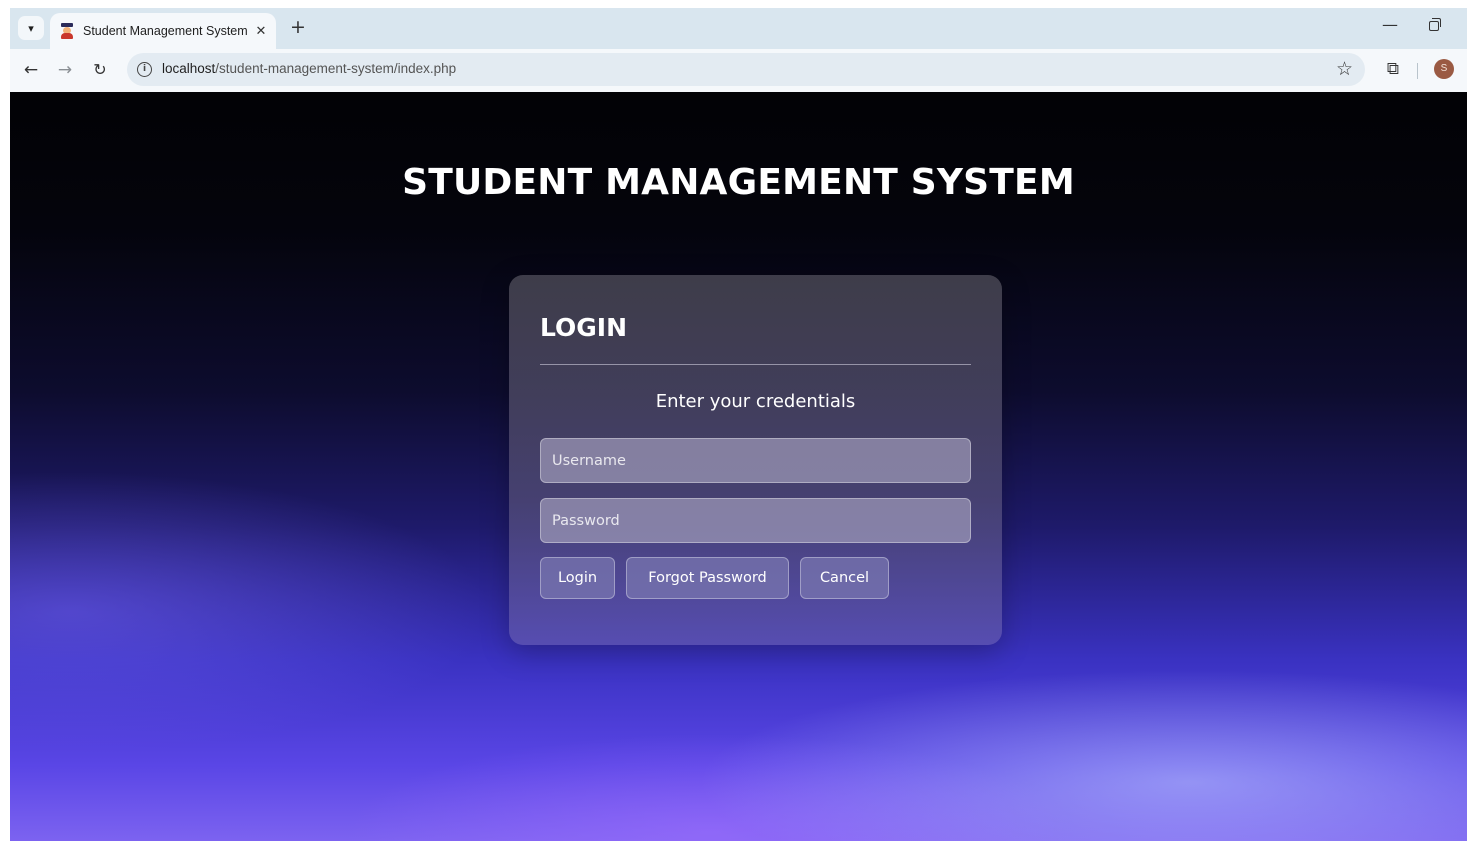  Describe the element at coordinates (755, 401) in the screenshot. I see `credentials-subtitle: Enter your credentials` at that location.